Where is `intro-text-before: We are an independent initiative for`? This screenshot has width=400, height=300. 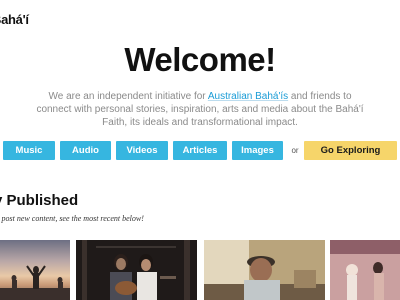
intro-text-before: We are an independent initiative for is located at coordinates (128, 96).